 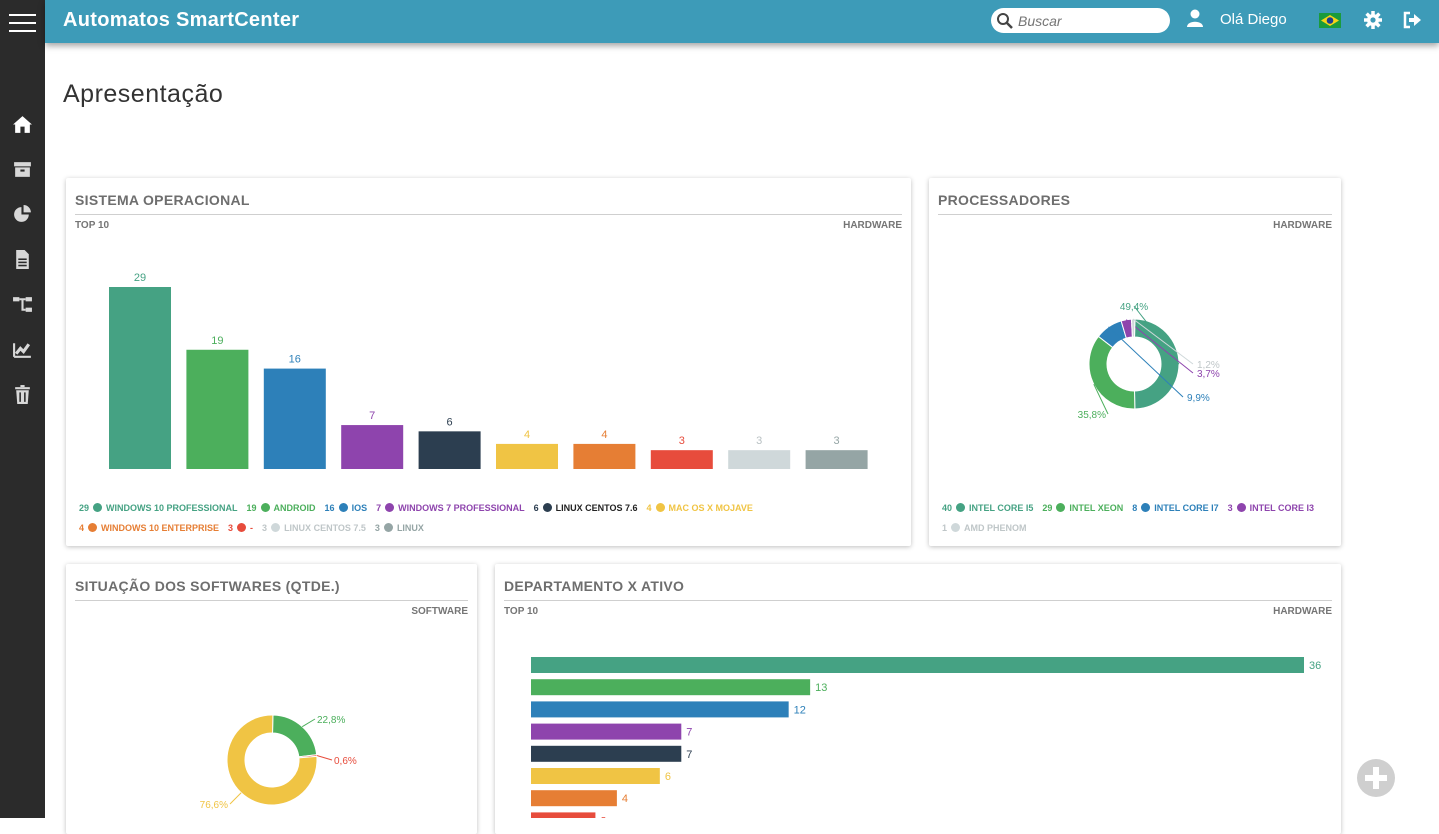 What do you see at coordinates (22, 394) in the screenshot?
I see `trash-icon` at bounding box center [22, 394].